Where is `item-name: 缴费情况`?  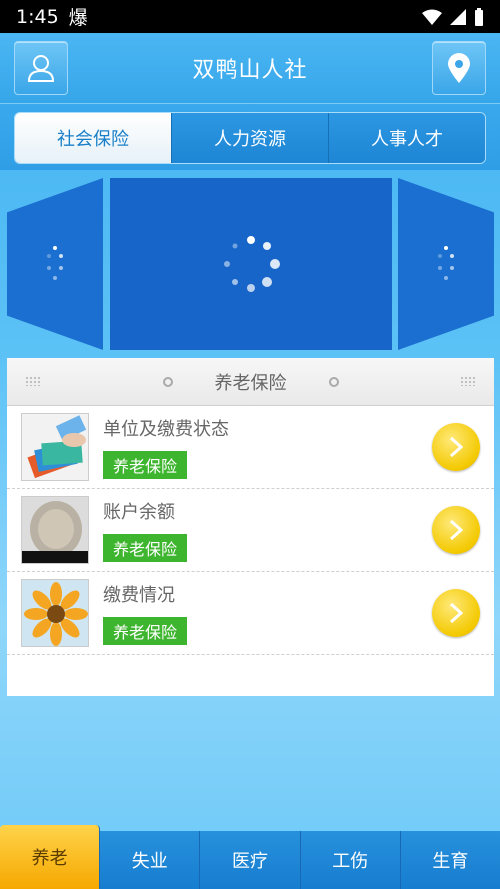
item-name: 缴费情况 is located at coordinates (139, 595).